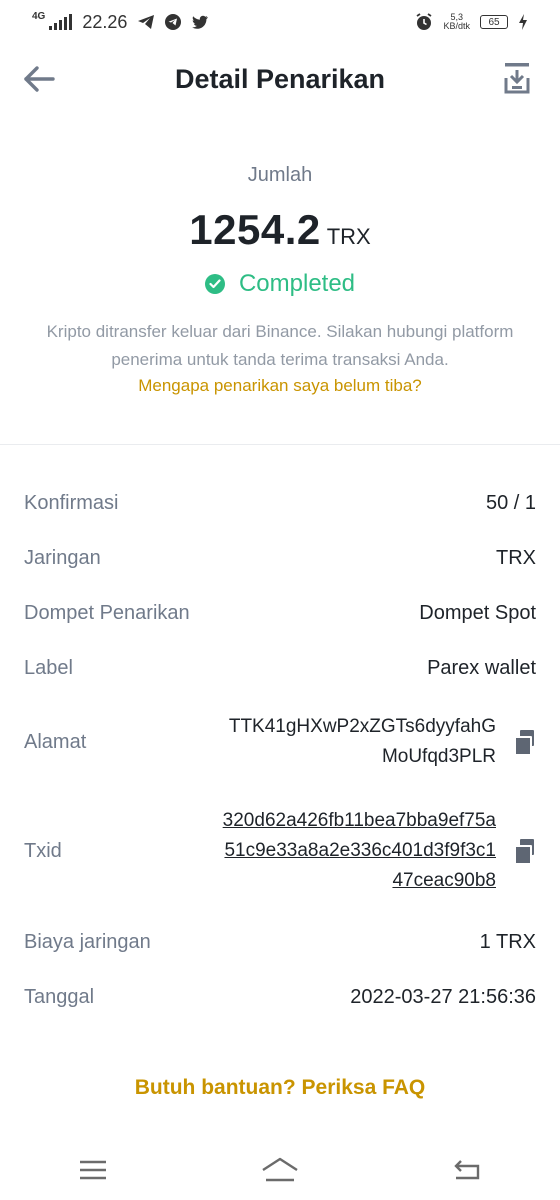 This screenshot has height=1200, width=560. What do you see at coordinates (517, 78) in the screenshot?
I see `export-icon` at bounding box center [517, 78].